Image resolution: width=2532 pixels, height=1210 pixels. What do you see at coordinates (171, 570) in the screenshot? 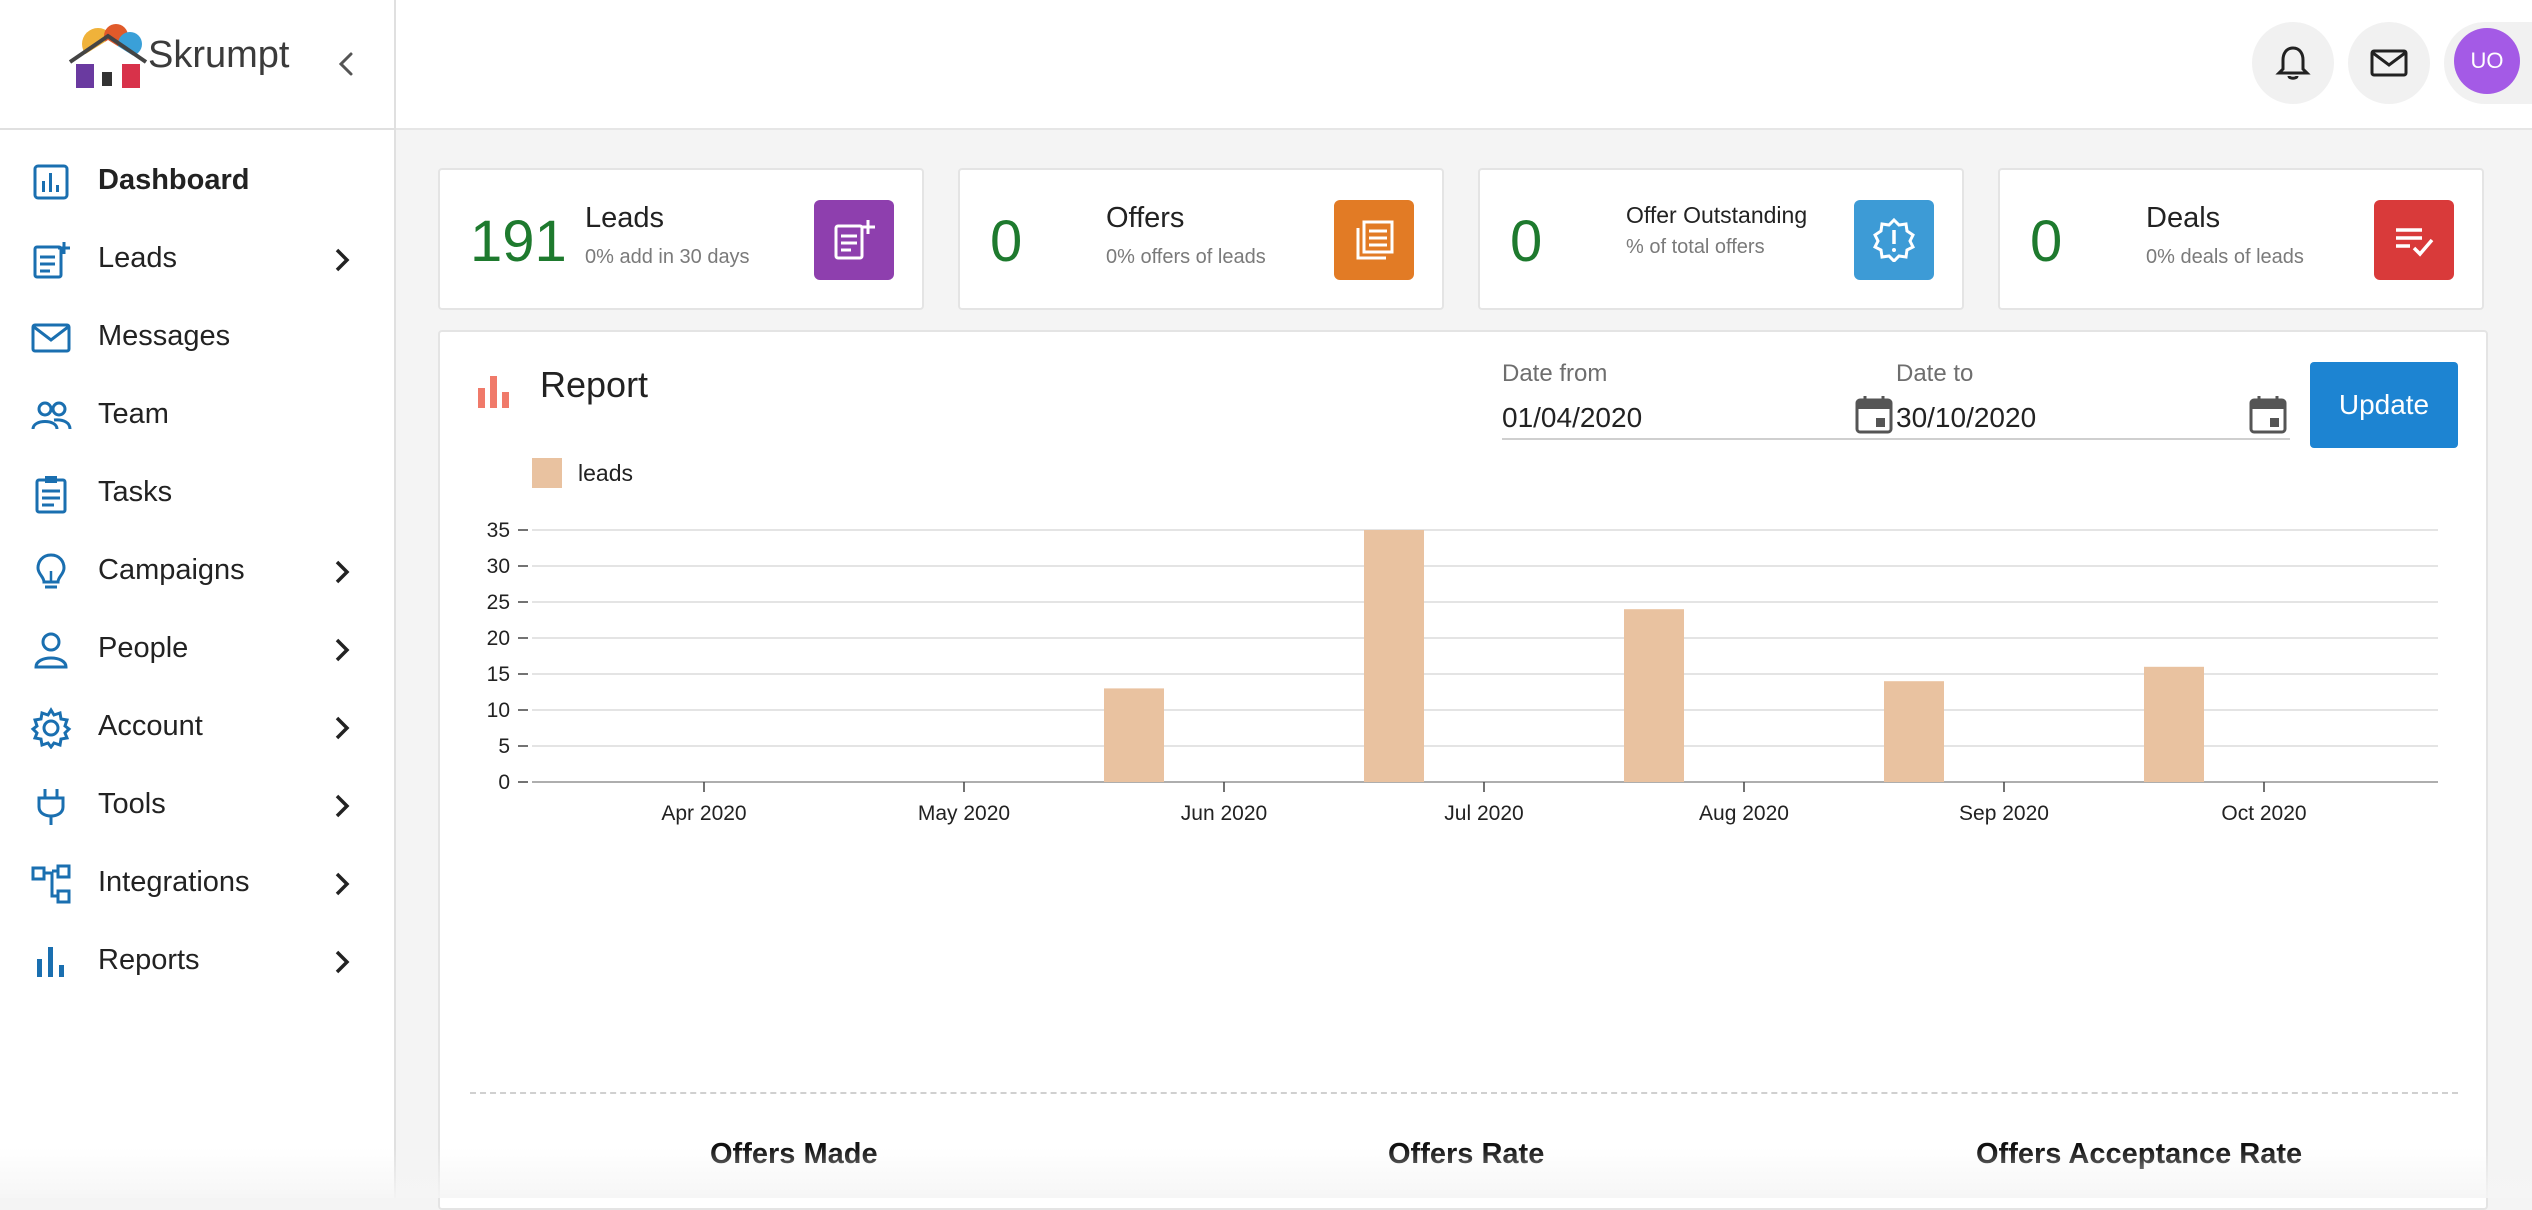
I see `sidebar-item-label: Campaigns` at bounding box center [171, 570].